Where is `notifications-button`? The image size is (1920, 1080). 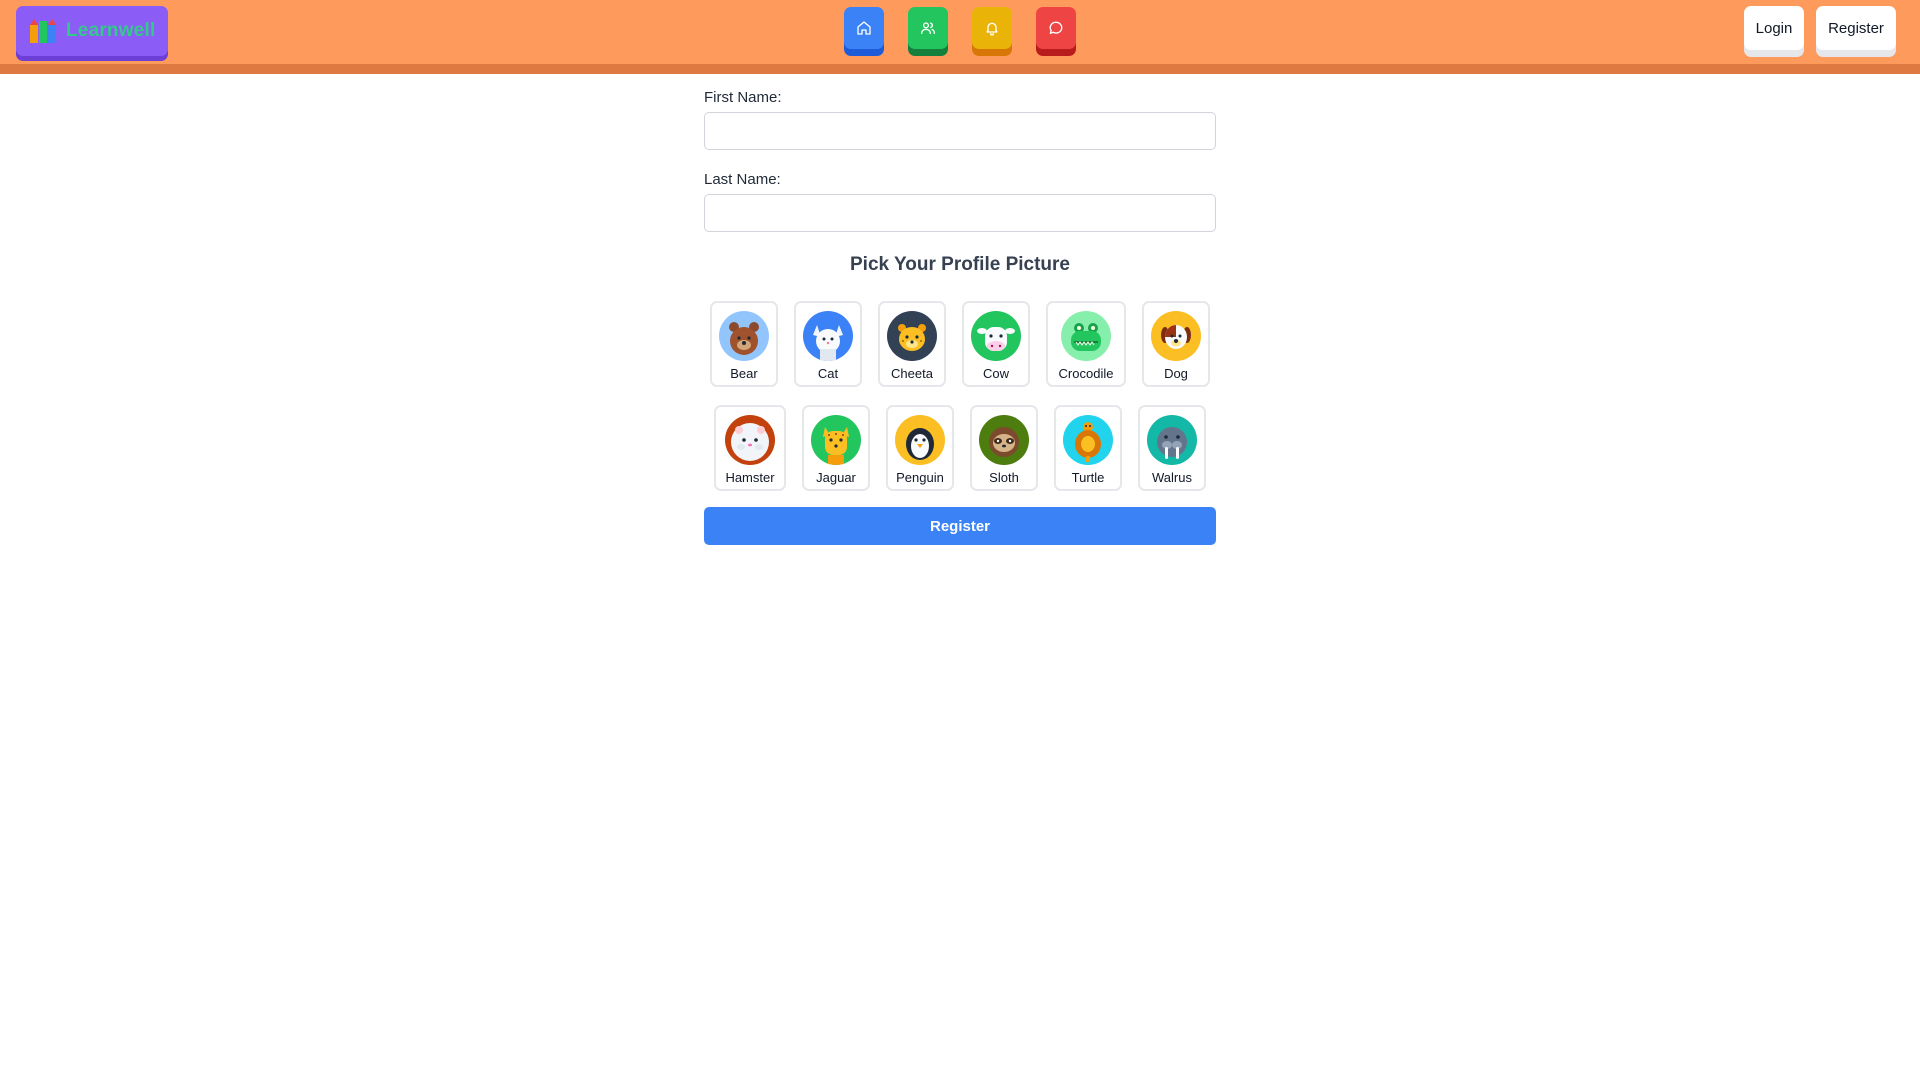
notifications-button is located at coordinates (992, 28).